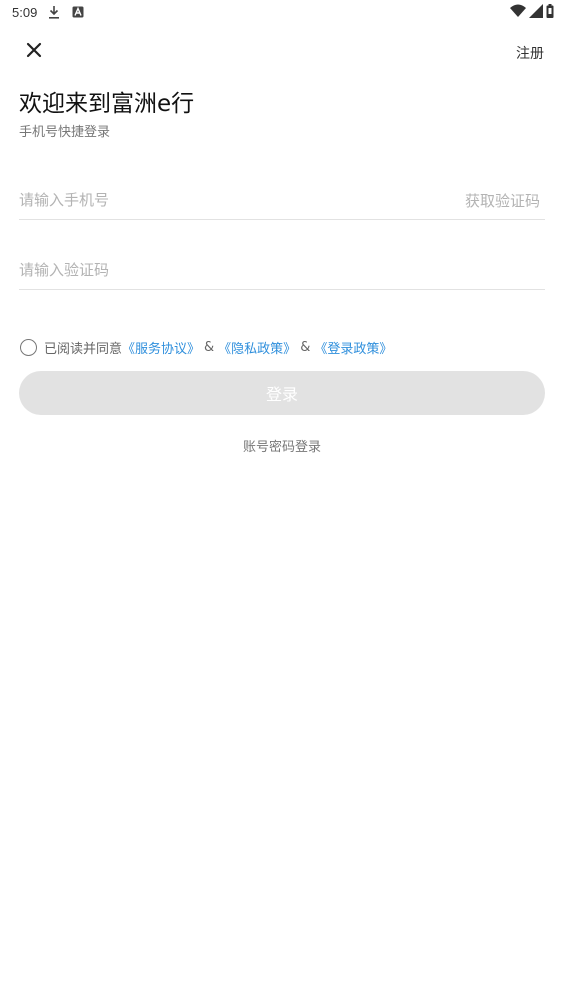 This screenshot has width=564, height=1004. What do you see at coordinates (54, 12) in the screenshot?
I see `download-icon` at bounding box center [54, 12].